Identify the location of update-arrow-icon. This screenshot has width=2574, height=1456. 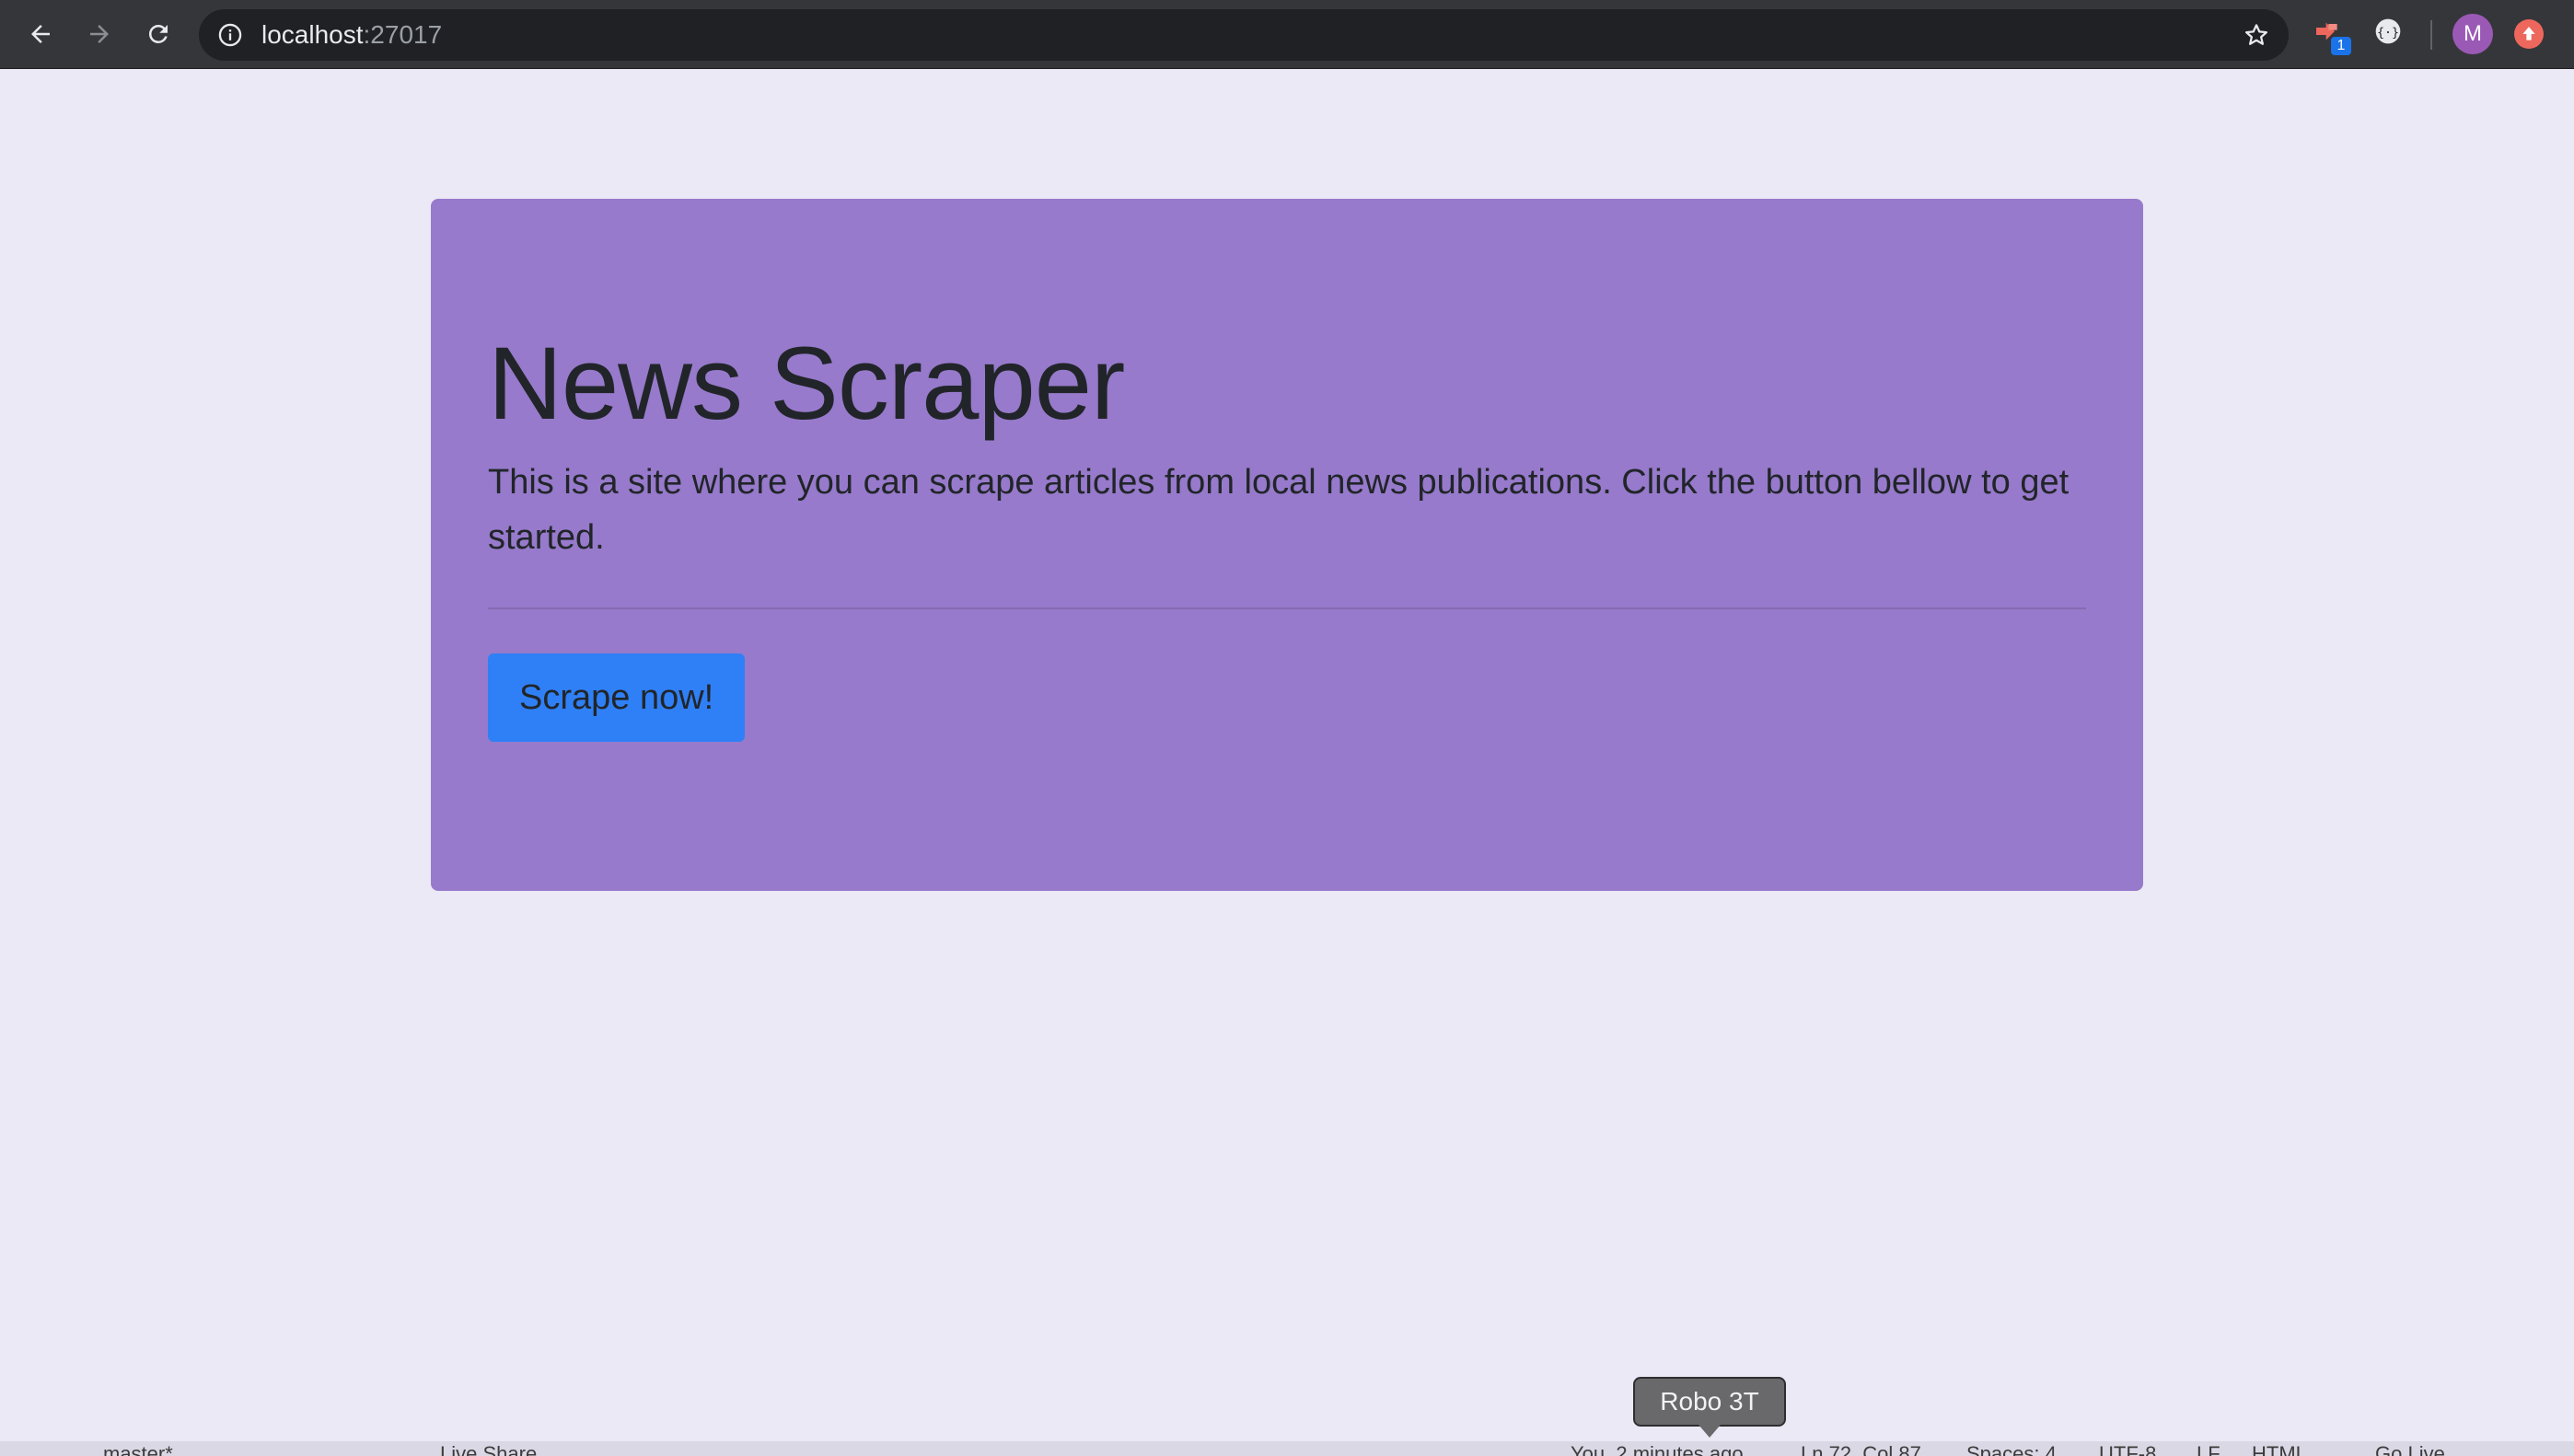
(2529, 34).